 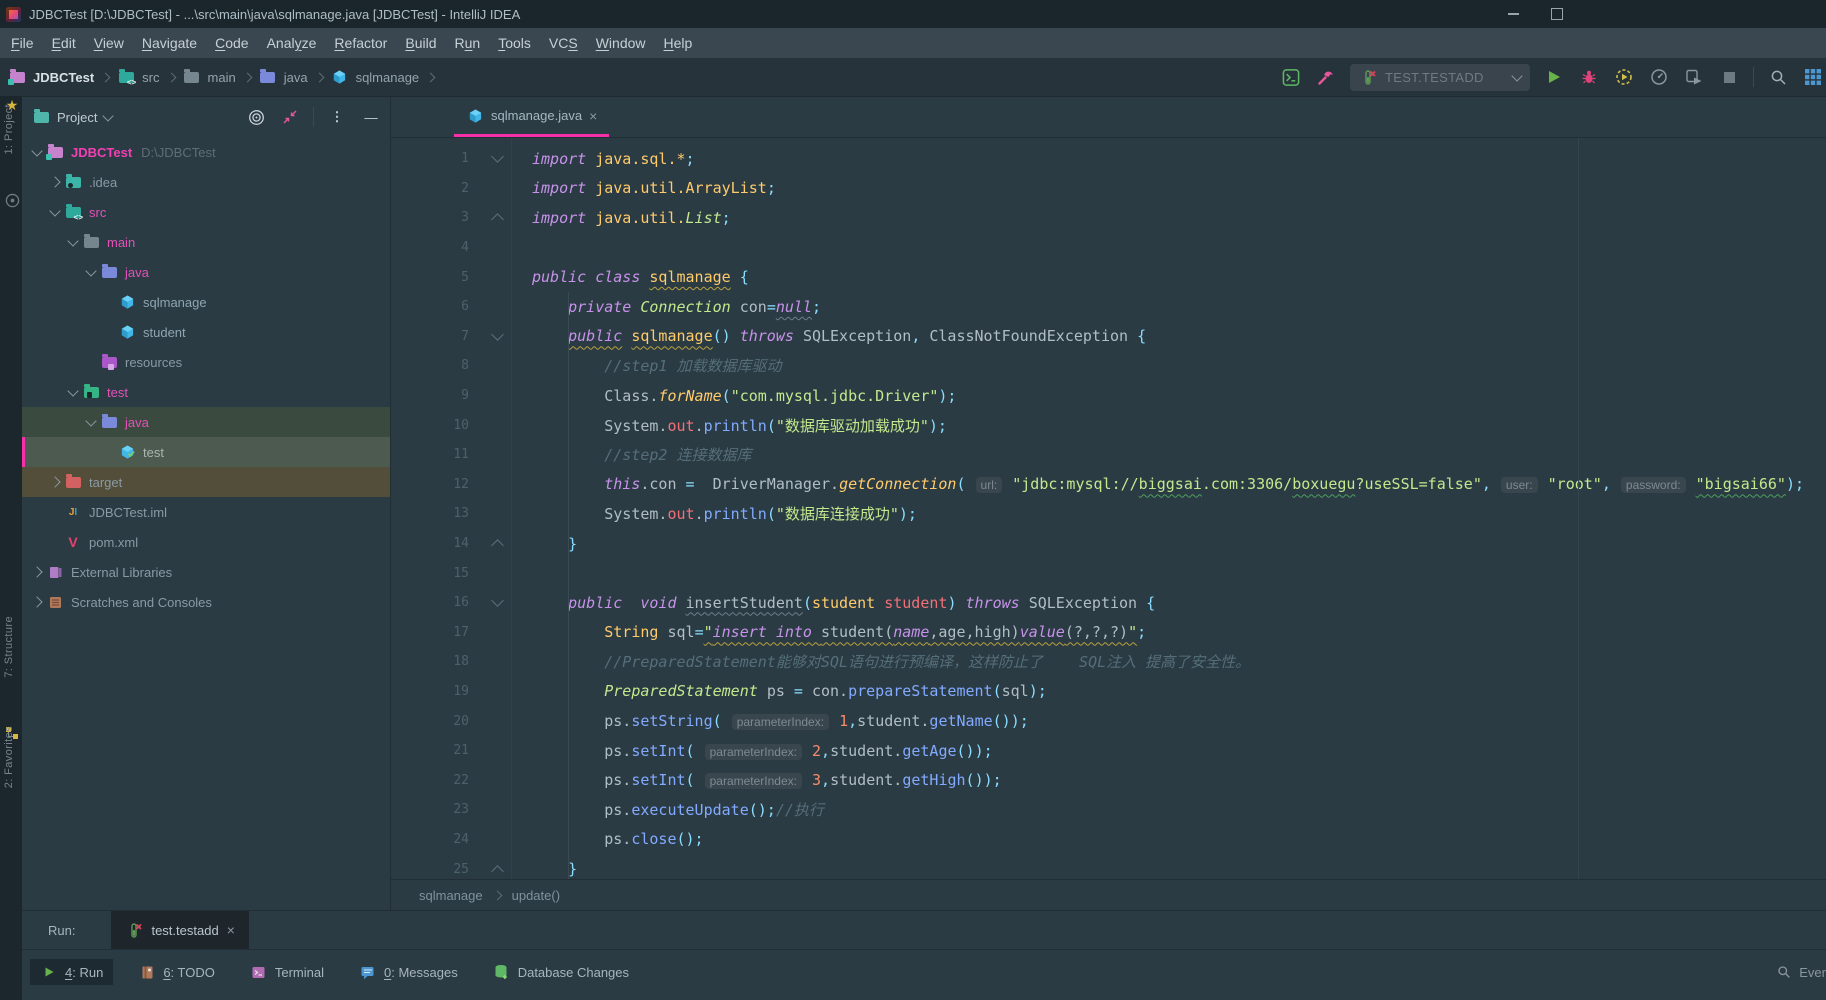 I want to click on search-button, so click(x=1778, y=77).